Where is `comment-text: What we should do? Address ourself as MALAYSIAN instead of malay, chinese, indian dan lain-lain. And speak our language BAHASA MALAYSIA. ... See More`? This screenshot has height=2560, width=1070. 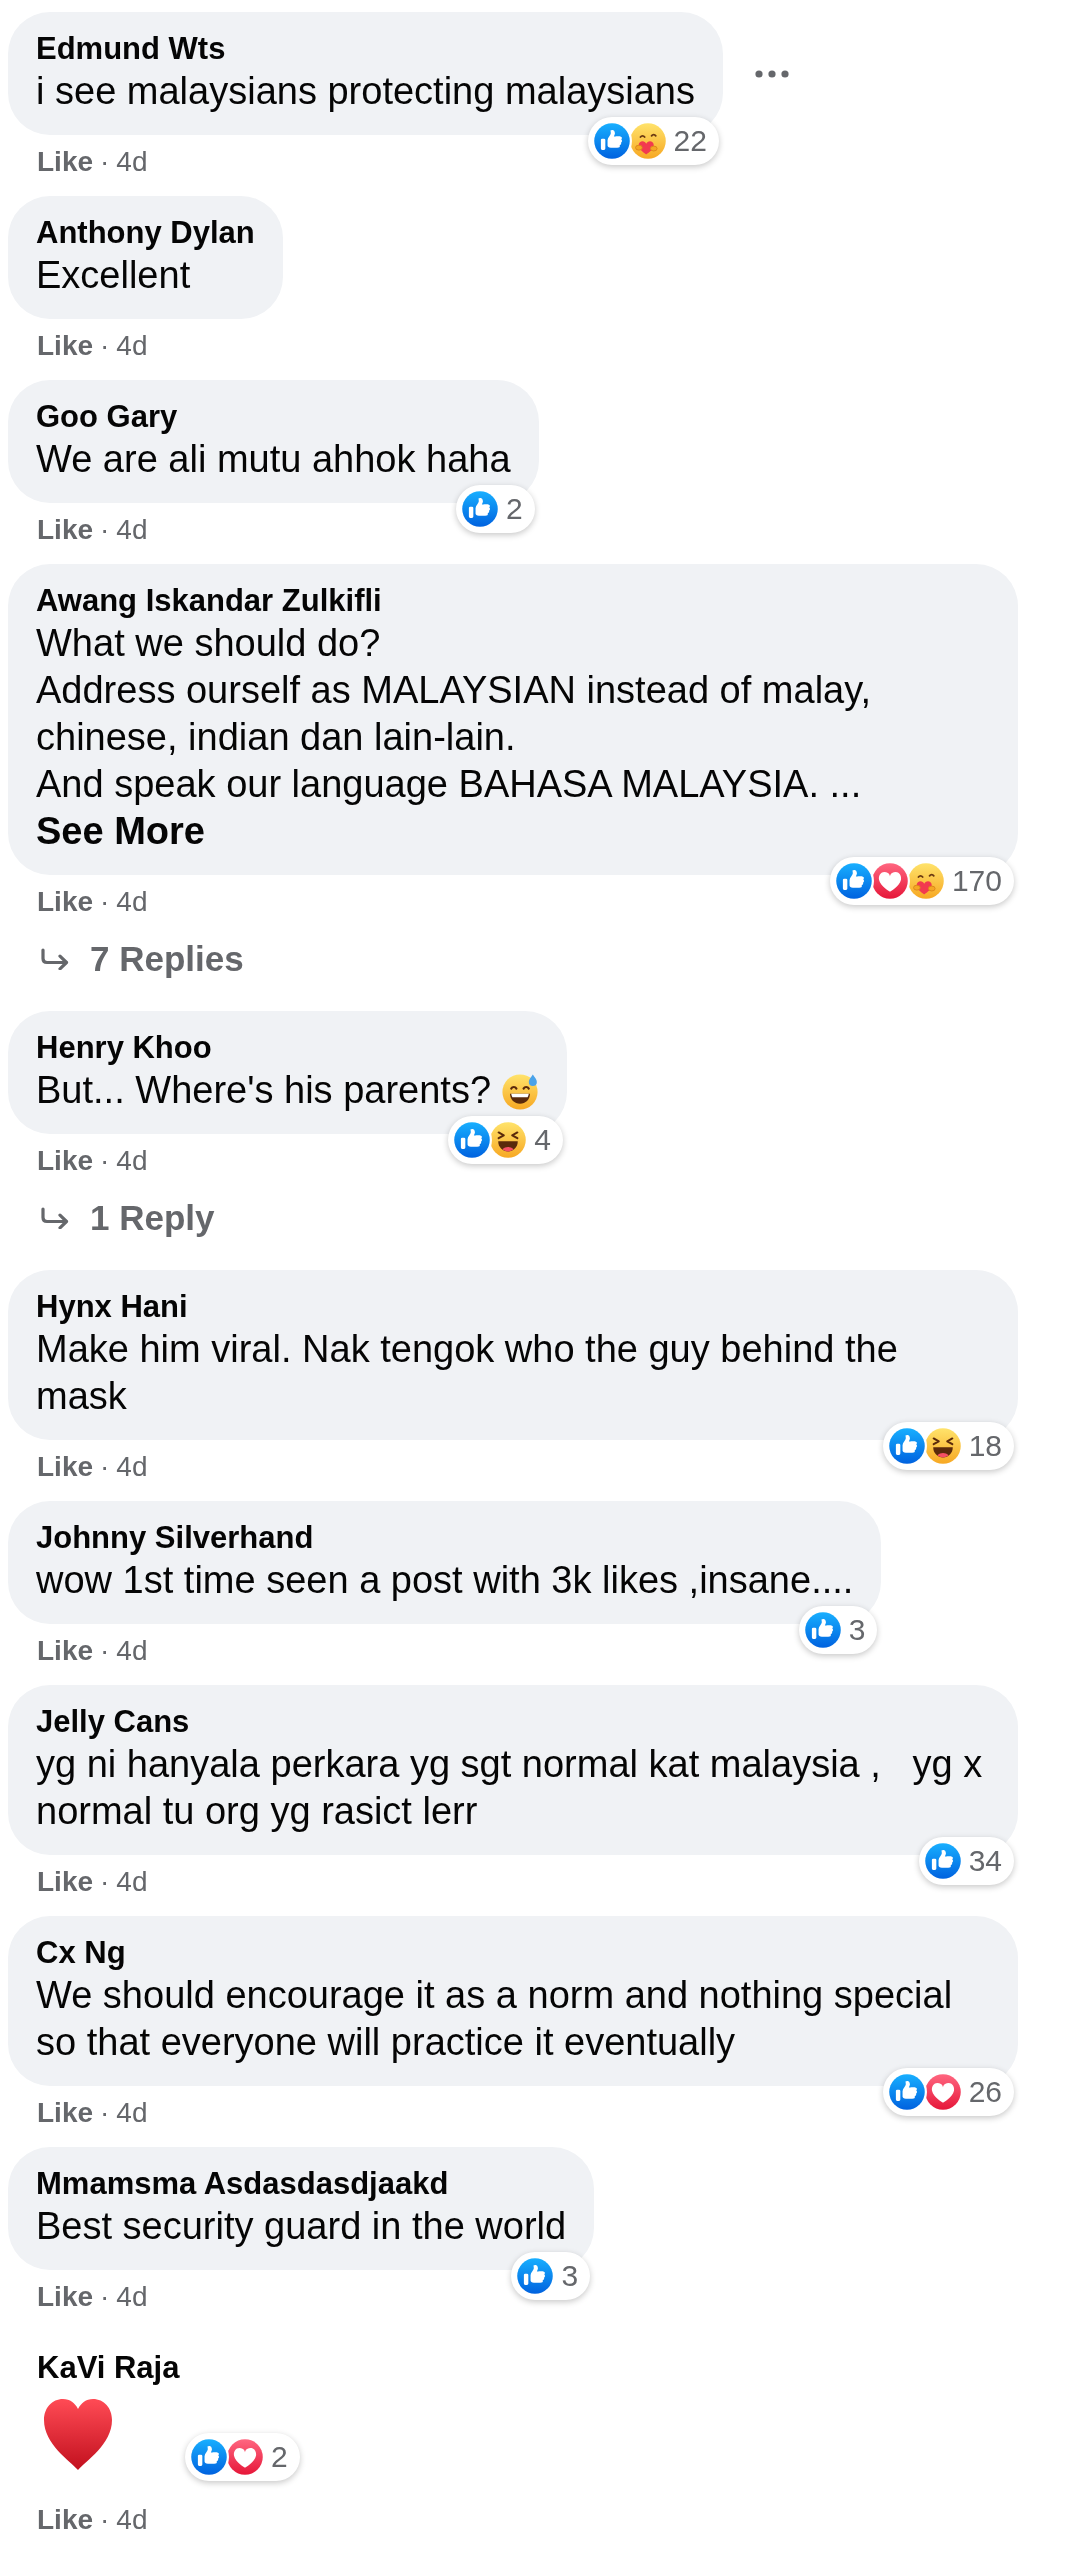
comment-text: What we should do? Address ourself as MALAYSIAN instead of malay, chinese, indian dan lain-lain. And speak our language BAHASA MALAYSIA. ... See More is located at coordinates (454, 737).